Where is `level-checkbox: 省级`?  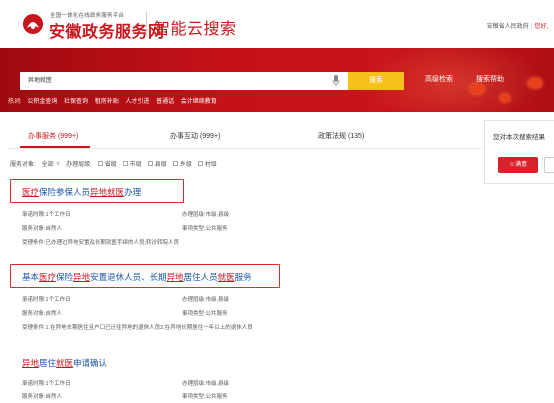 level-checkbox: 省级 is located at coordinates (107, 163).